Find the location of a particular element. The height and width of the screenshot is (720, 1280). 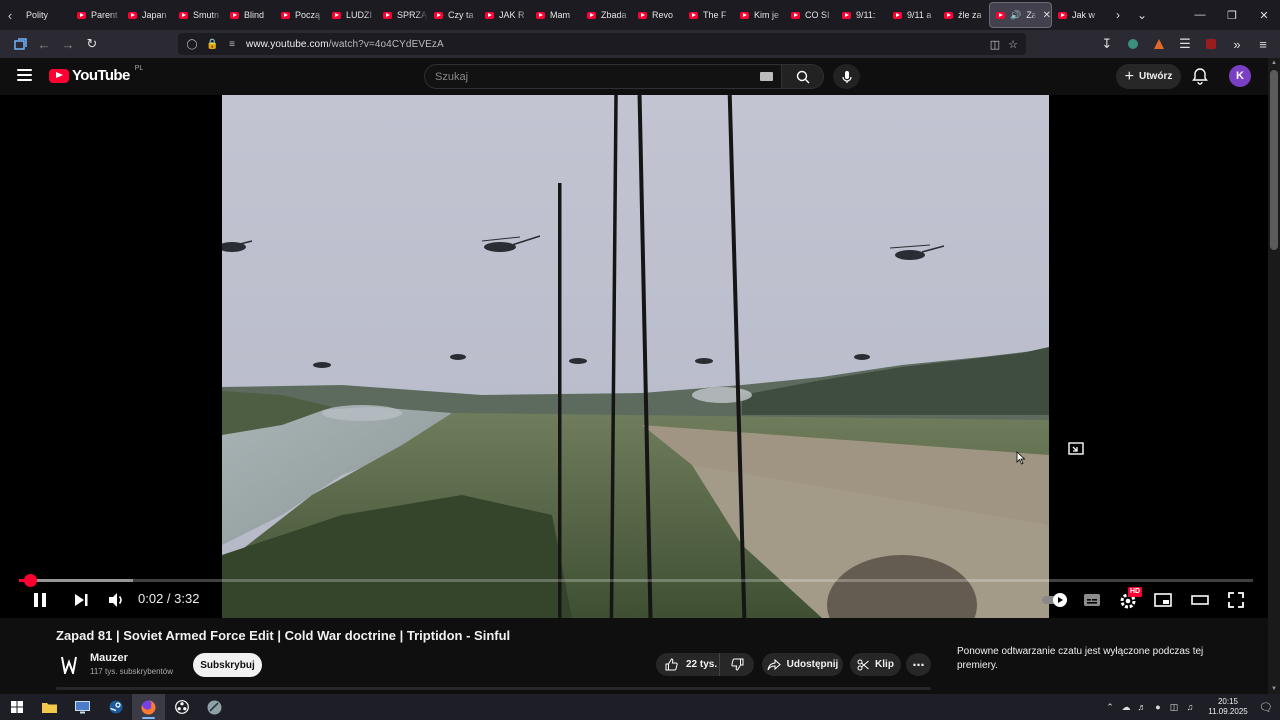

browser-tab: Smutn is located at coordinates (198, 15).